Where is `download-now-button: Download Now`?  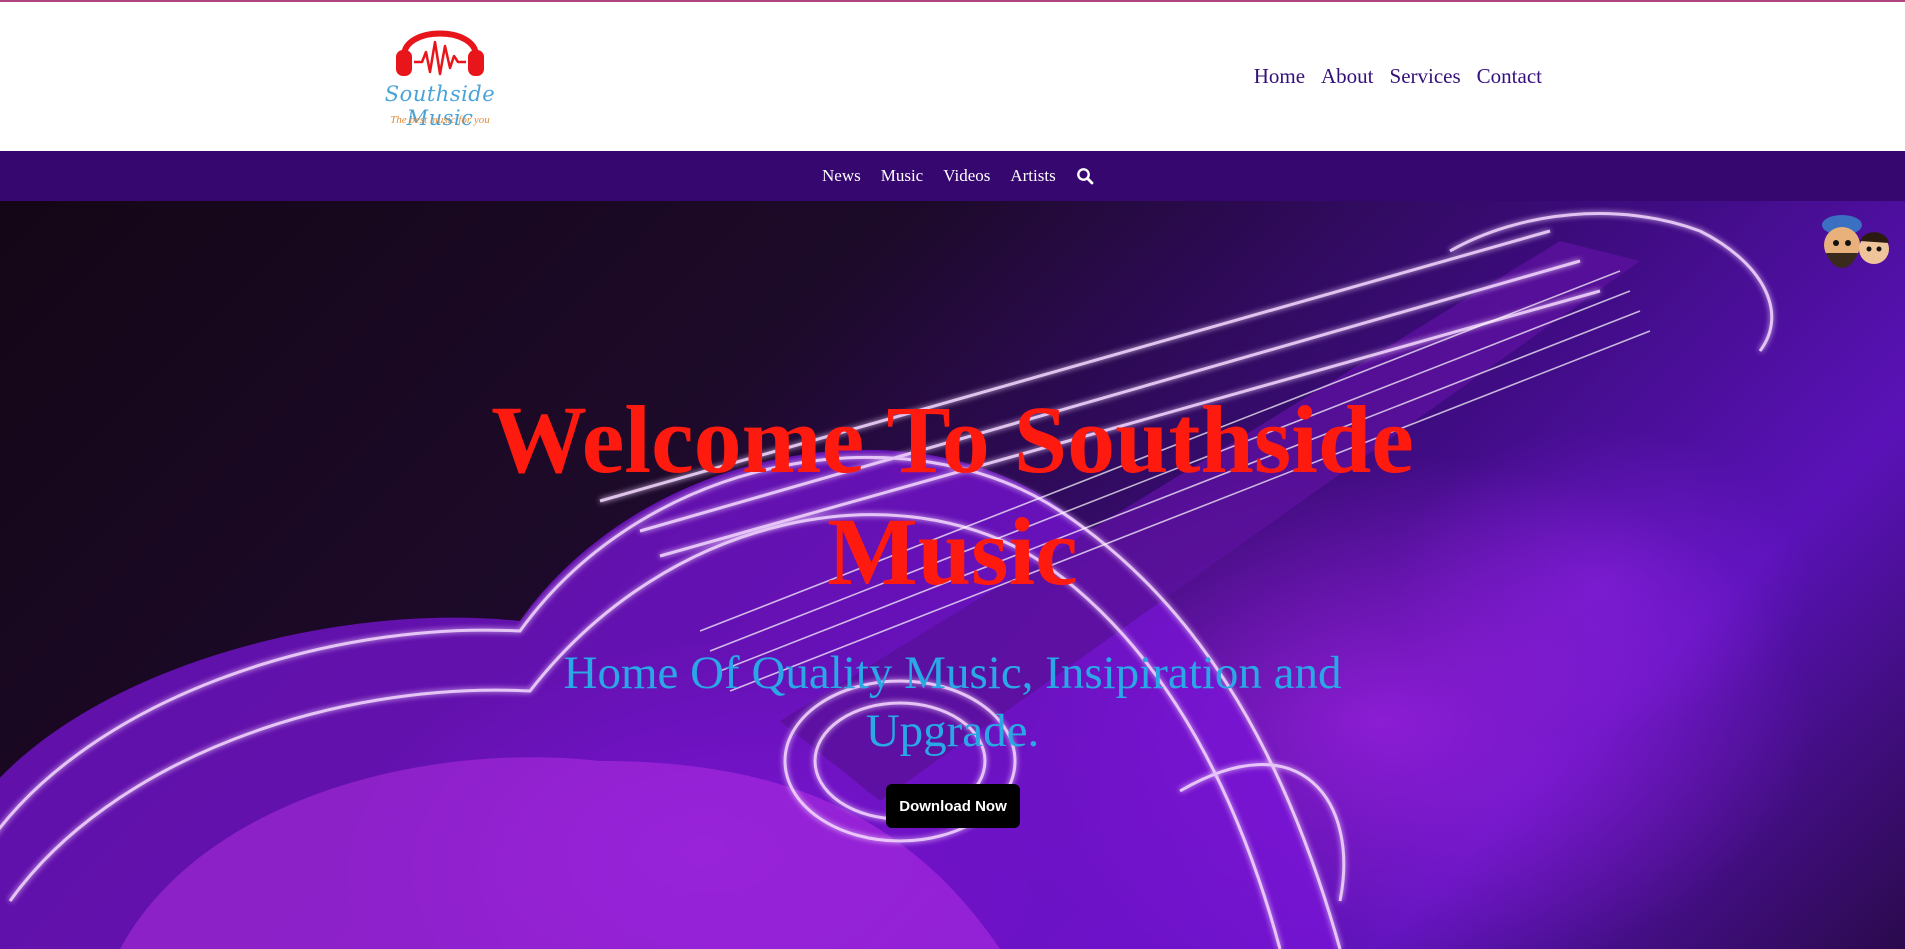 download-now-button: Download Now is located at coordinates (953, 806).